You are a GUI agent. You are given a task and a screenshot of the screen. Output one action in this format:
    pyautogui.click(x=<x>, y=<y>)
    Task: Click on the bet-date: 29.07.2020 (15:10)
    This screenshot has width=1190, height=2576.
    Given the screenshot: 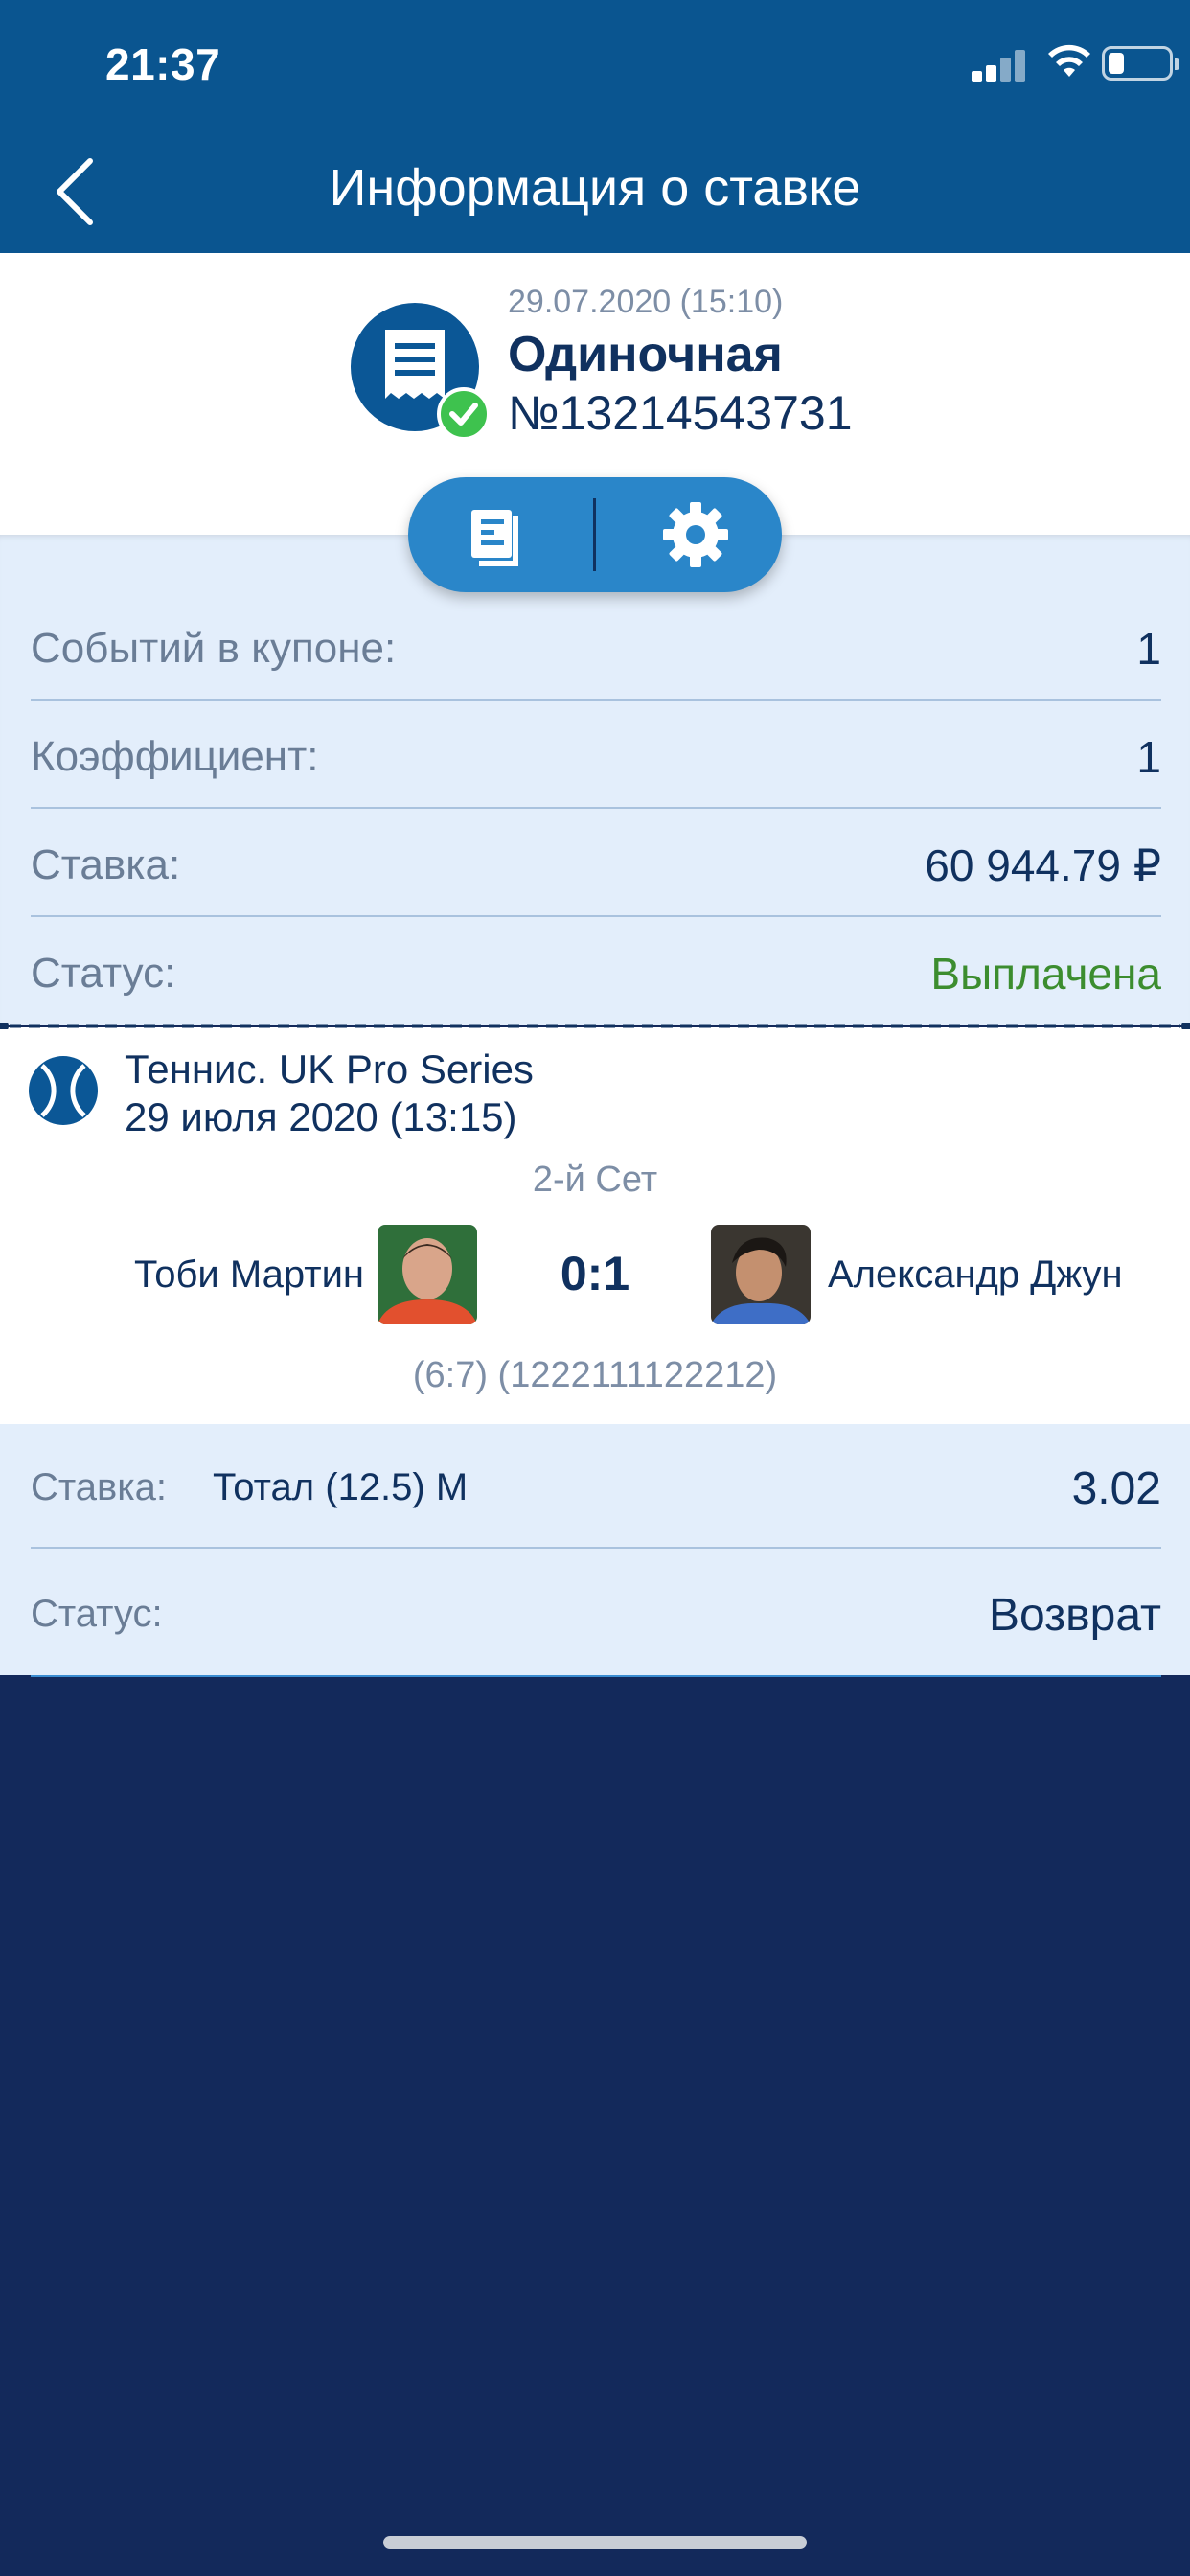 What is the action you would take?
    pyautogui.click(x=646, y=302)
    